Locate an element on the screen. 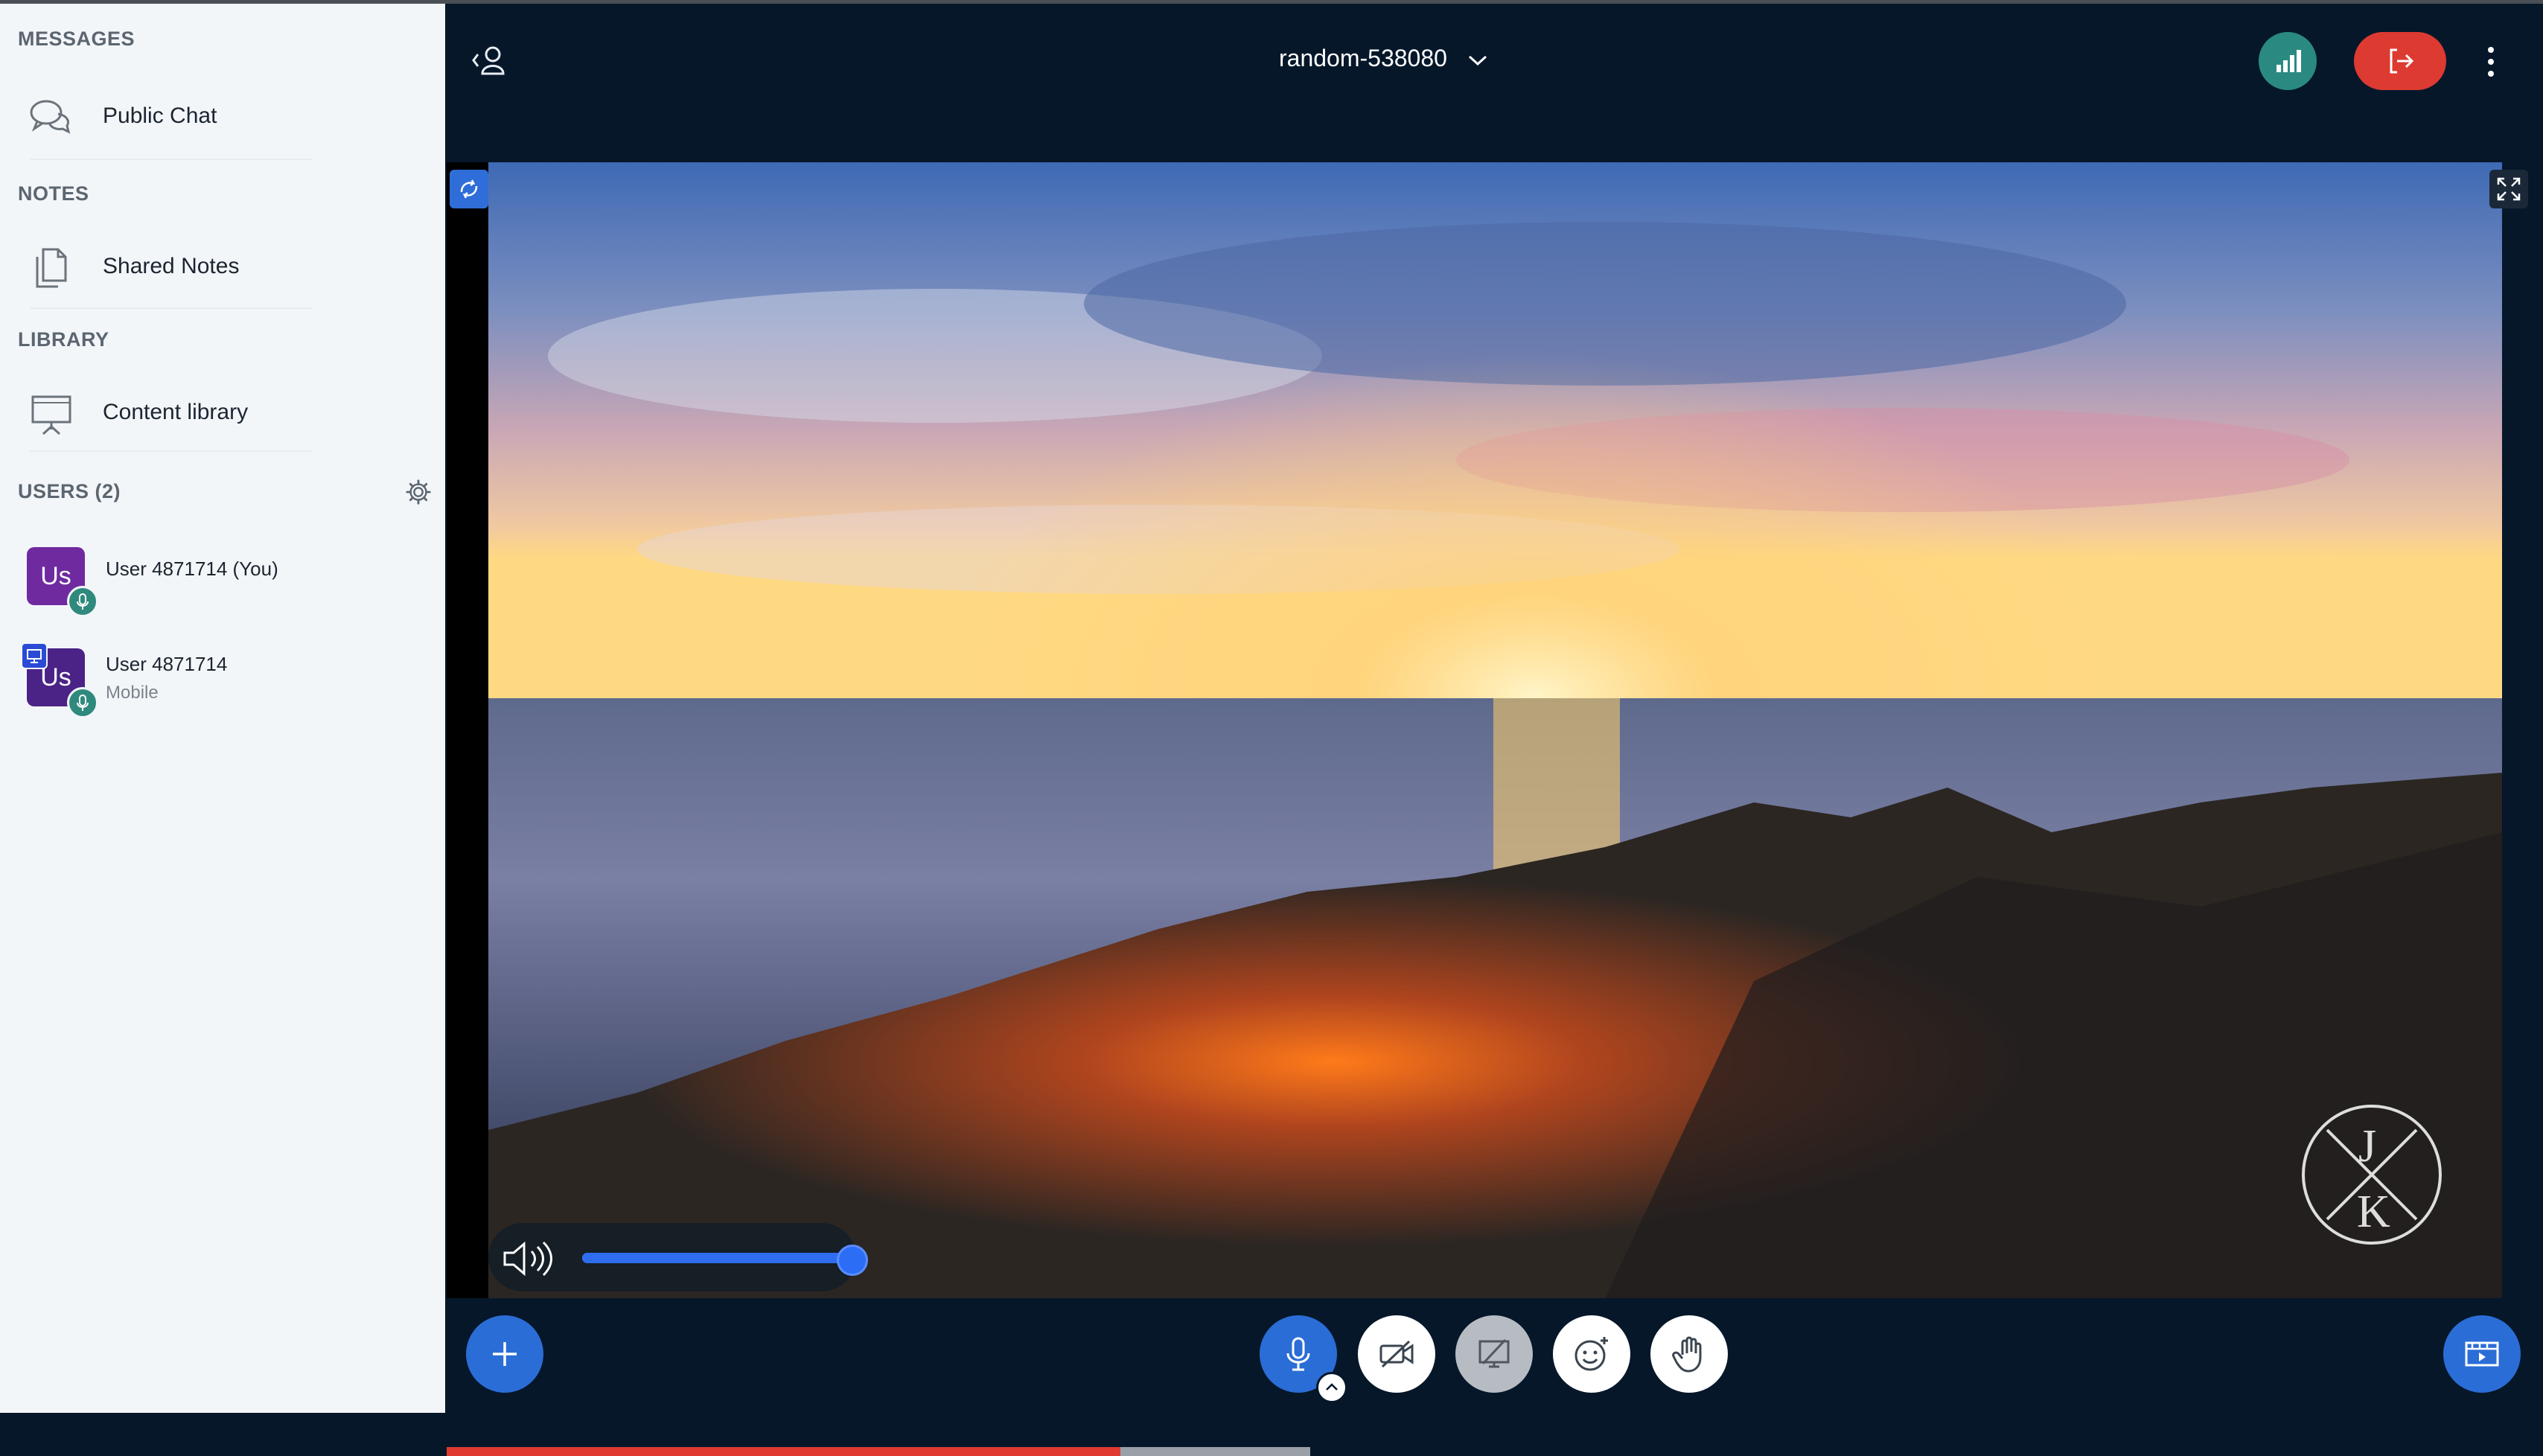 The height and width of the screenshot is (1456, 2543). audio-options-chevron-icon is located at coordinates (1331, 1387).